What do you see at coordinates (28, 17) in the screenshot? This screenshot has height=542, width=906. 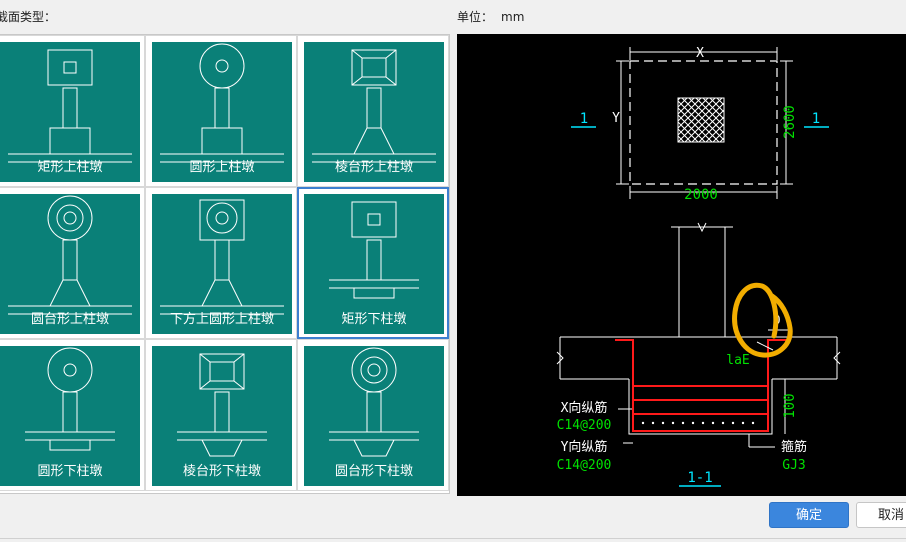 I see `section-type-label: 截面类型：` at bounding box center [28, 17].